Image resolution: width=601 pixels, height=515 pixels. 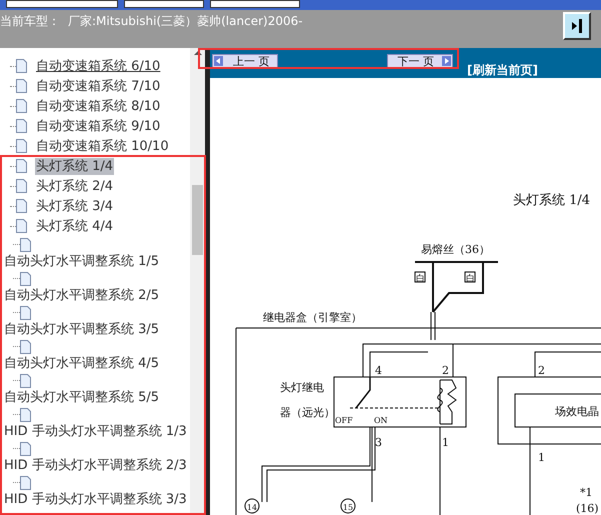 What do you see at coordinates (74, 166) in the screenshot?
I see `tree-item: 头灯系统 1/4` at bounding box center [74, 166].